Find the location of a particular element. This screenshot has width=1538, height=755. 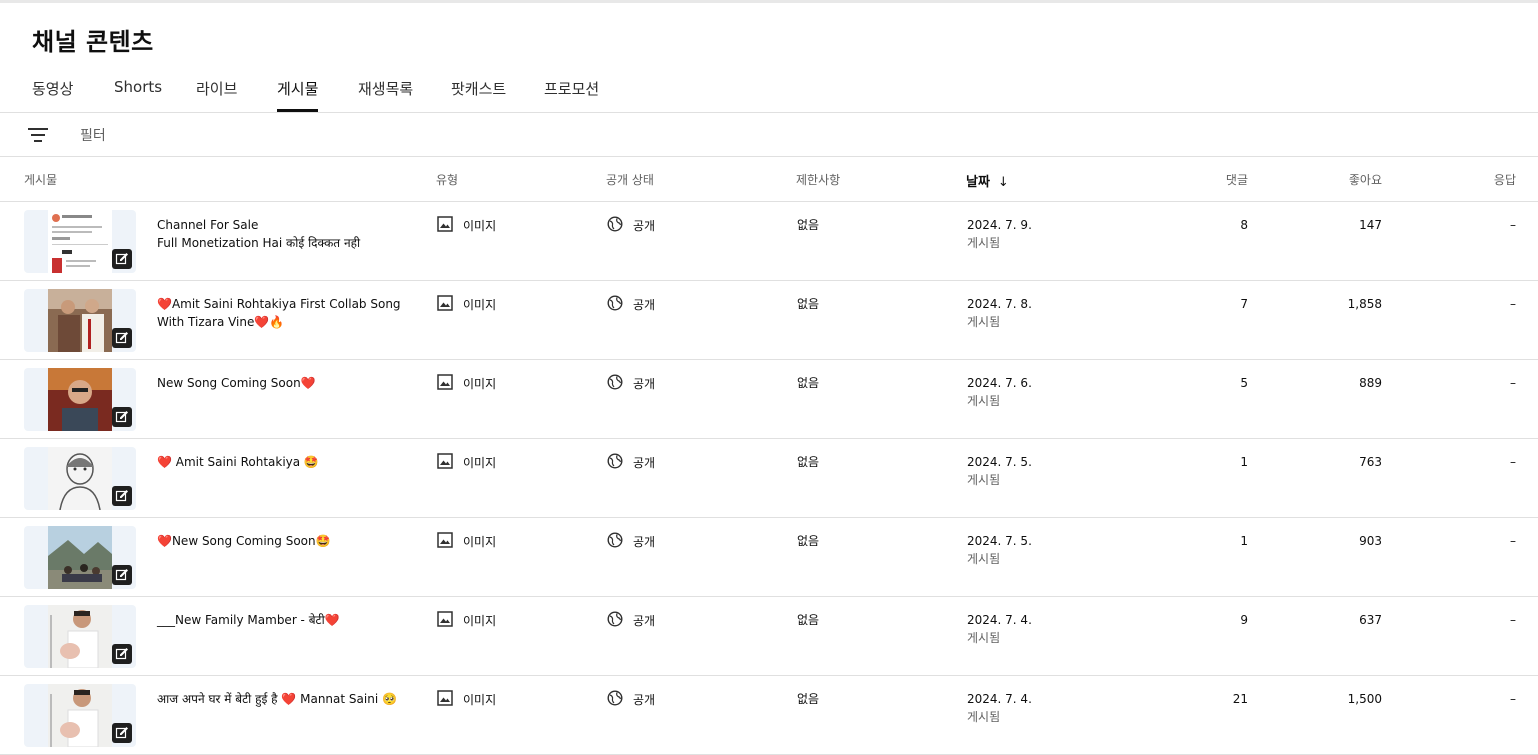

tab-promotions: 프로모션 is located at coordinates (571, 95).